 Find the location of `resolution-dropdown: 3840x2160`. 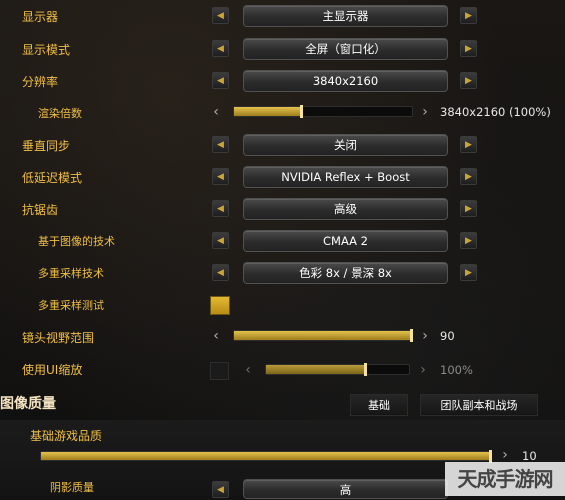

resolution-dropdown: 3840x2160 is located at coordinates (345, 81).